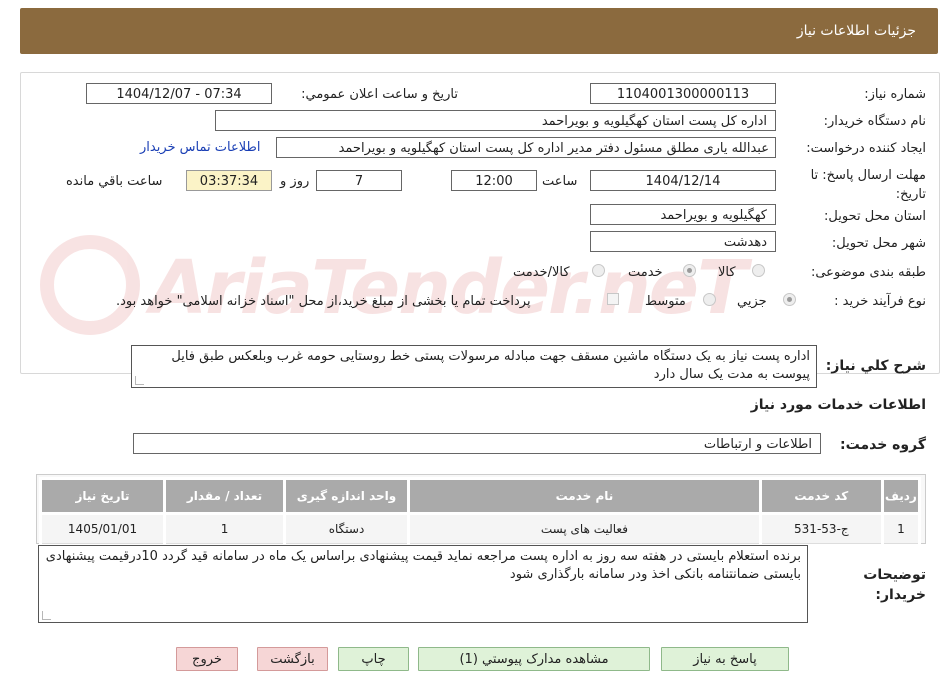 Image resolution: width=944 pixels, height=691 pixels. I want to click on city-label: شهر محل تحویل:, so click(878, 243).